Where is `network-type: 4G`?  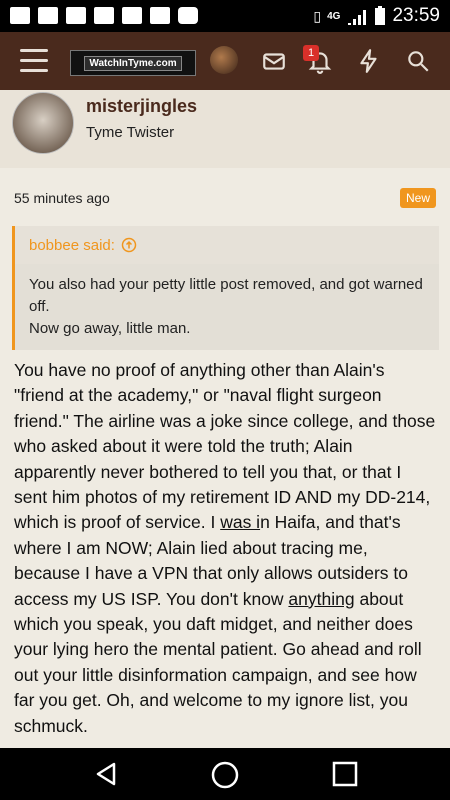 network-type: 4G is located at coordinates (334, 16).